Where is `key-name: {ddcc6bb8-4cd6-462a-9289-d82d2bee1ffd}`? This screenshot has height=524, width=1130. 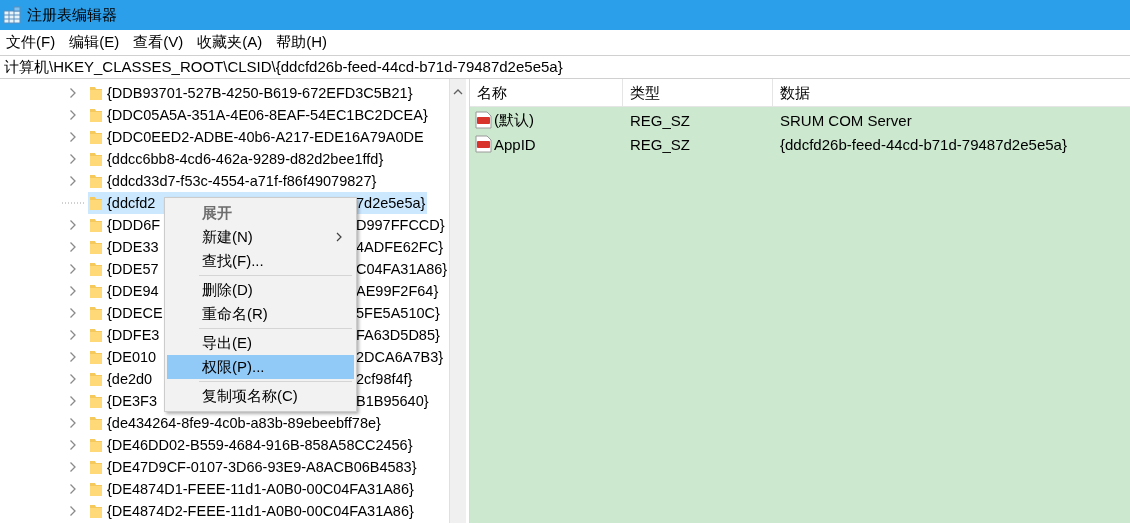 key-name: {ddcc6bb8-4cd6-462a-9289-d82d2bee1ffd} is located at coordinates (245, 159).